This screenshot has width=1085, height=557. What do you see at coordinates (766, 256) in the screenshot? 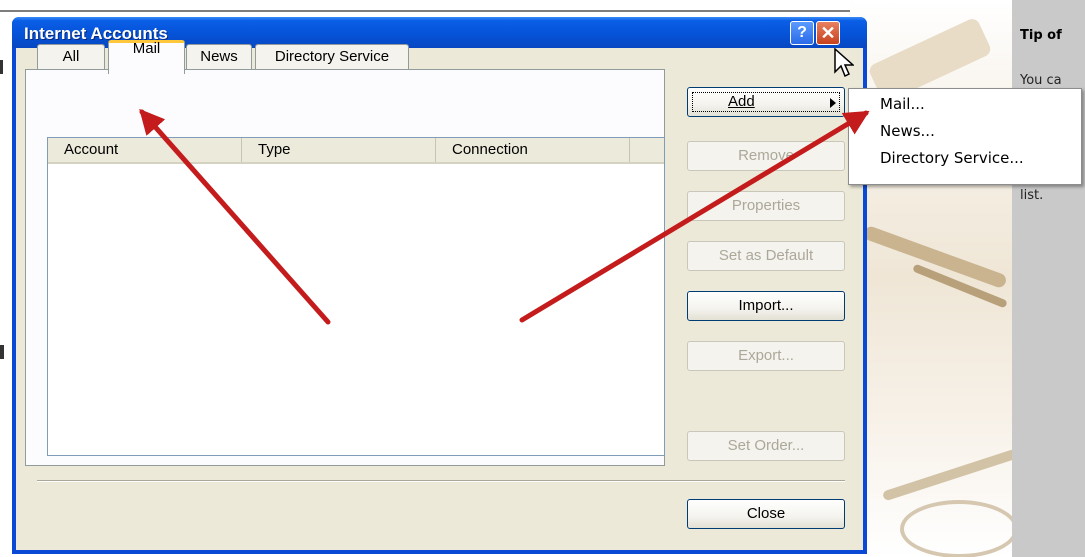
I see `set-as-default-button: Set as Default` at bounding box center [766, 256].